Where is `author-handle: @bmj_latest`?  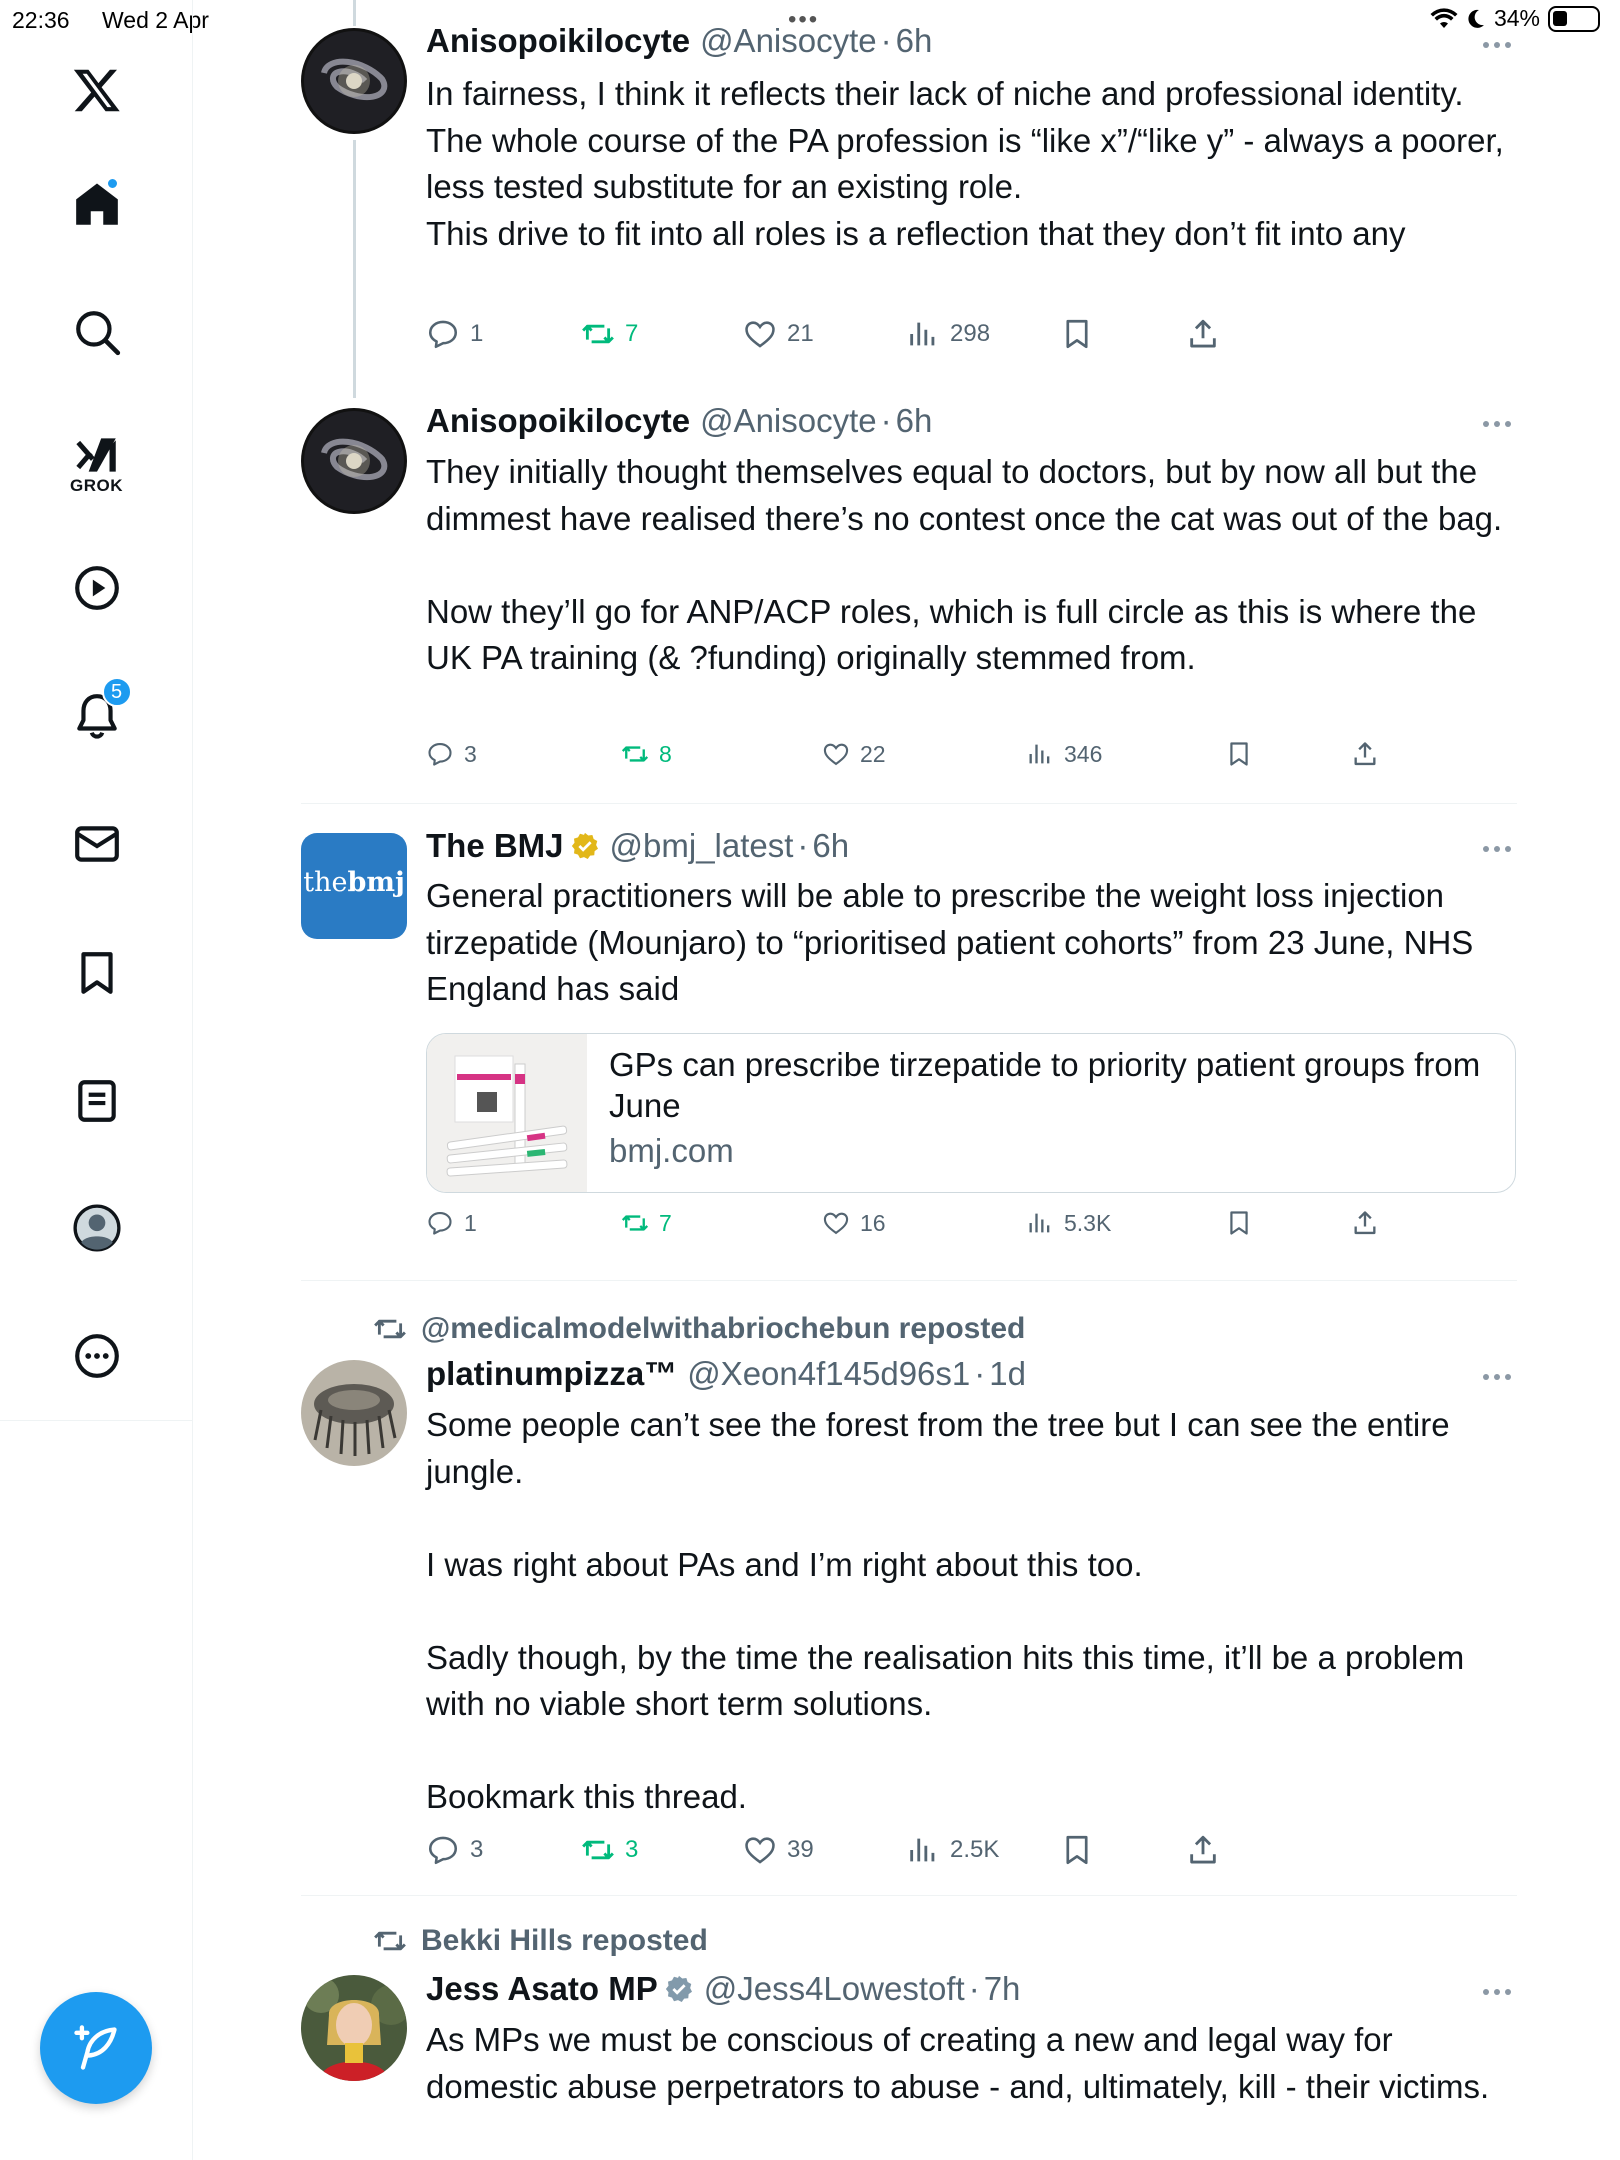
author-handle: @bmj_latest is located at coordinates (702, 846).